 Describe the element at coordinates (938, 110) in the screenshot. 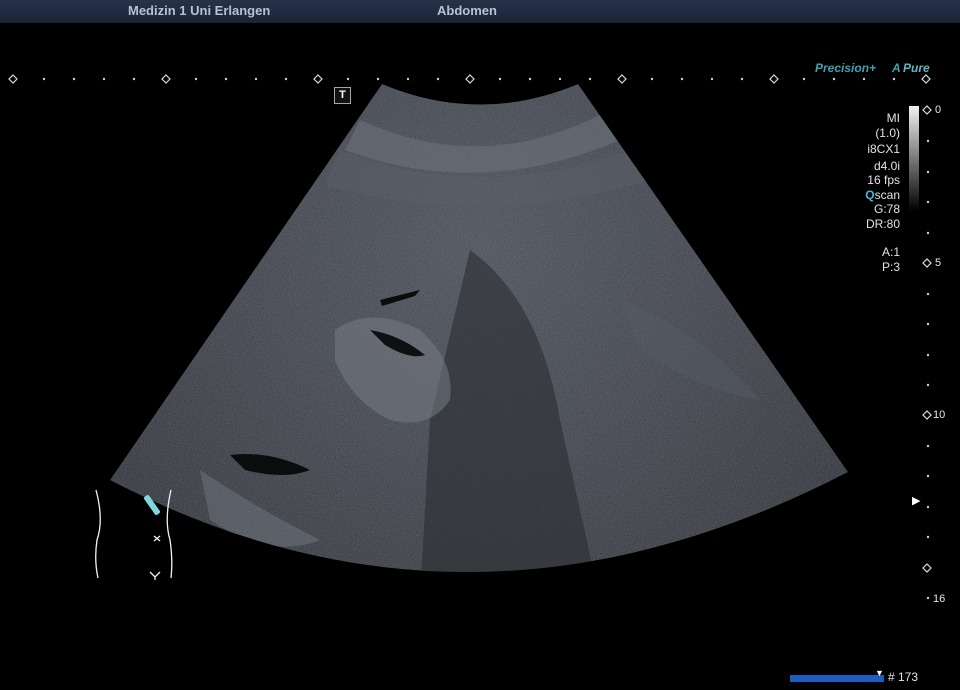

I see `depth-label-0: 0` at that location.